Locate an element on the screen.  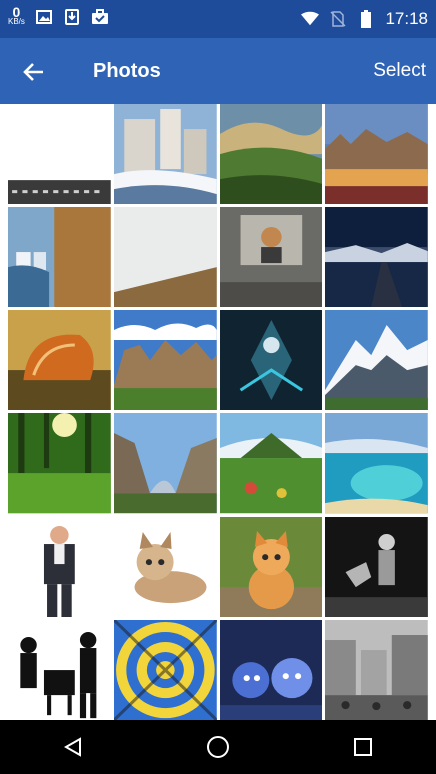
image-icon is located at coordinates (44, 17).